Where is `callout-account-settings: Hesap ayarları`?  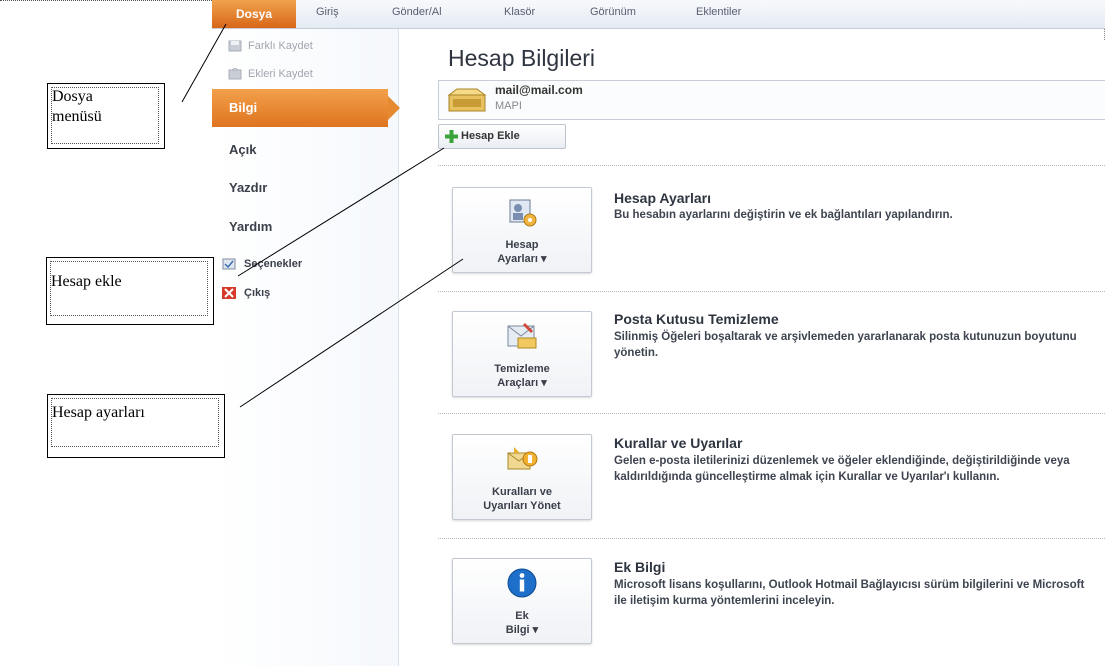 callout-account-settings: Hesap ayarları is located at coordinates (136, 426).